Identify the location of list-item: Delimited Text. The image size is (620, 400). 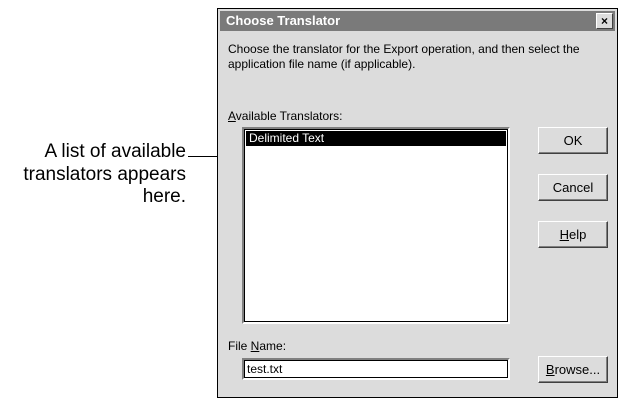
(376, 138).